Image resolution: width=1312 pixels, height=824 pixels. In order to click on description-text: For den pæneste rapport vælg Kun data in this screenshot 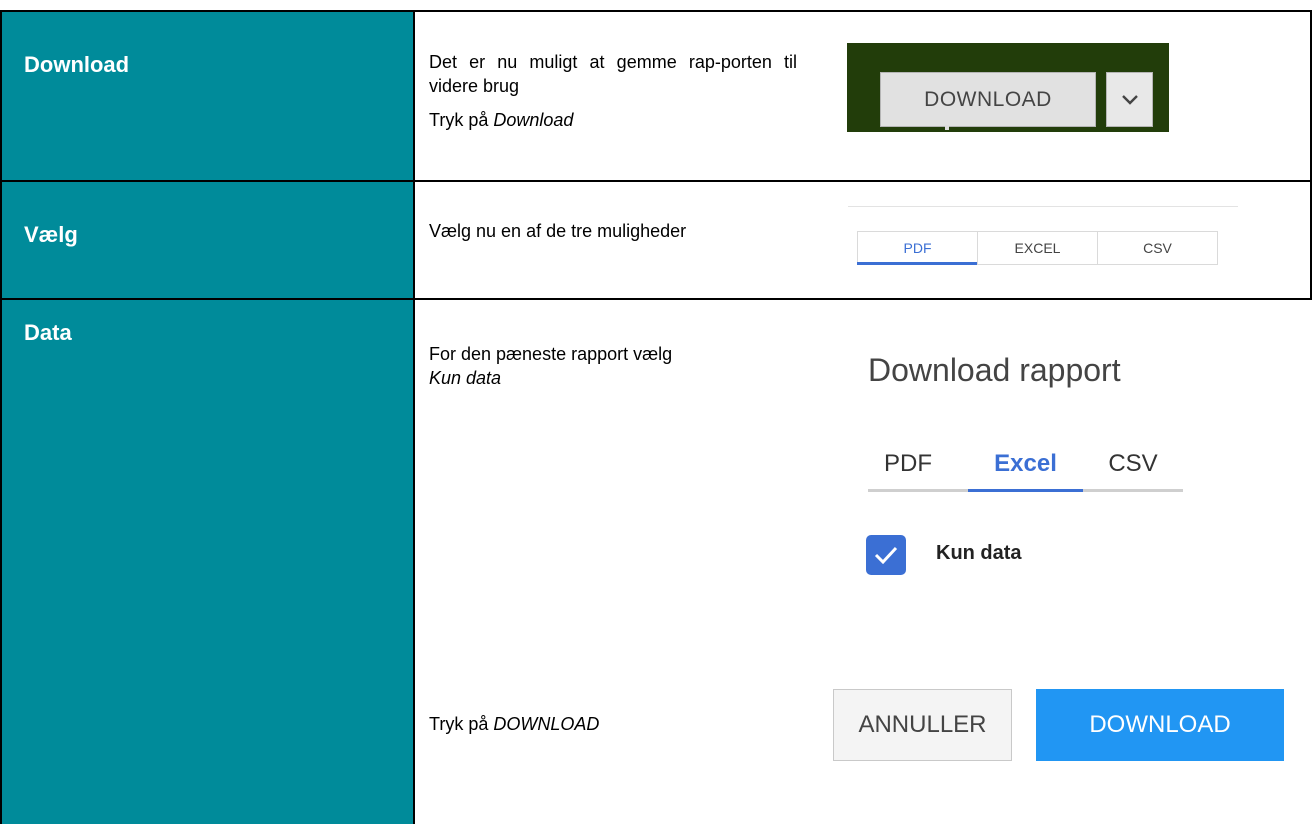, I will do `click(619, 366)`.